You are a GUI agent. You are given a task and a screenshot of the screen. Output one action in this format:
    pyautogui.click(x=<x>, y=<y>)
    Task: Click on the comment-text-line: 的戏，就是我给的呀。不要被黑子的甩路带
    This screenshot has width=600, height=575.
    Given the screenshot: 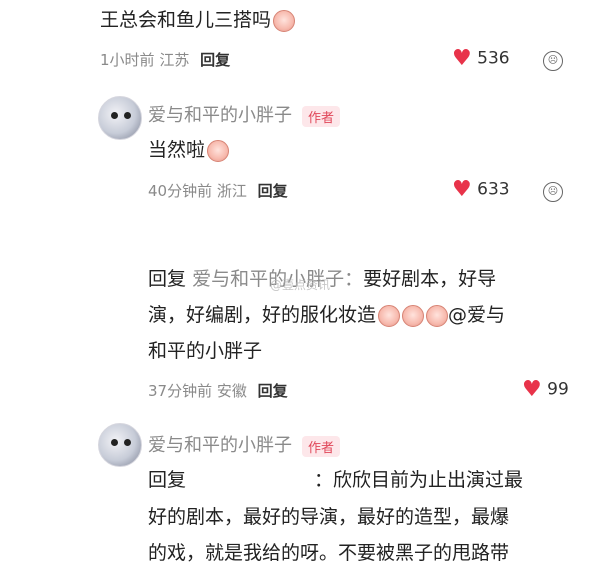 What is the action you would take?
    pyautogui.click(x=328, y=553)
    